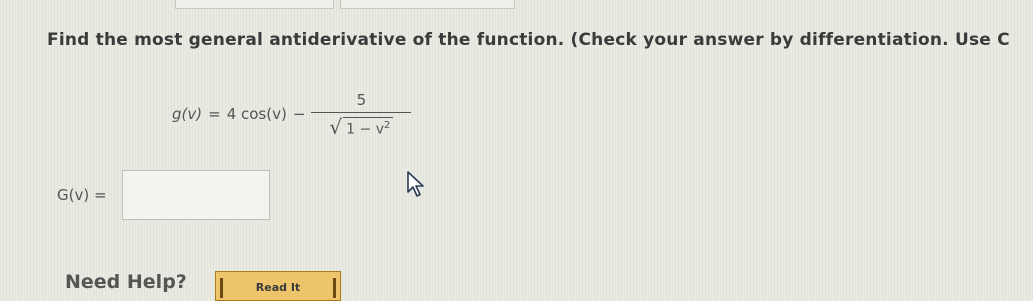  I want to click on fraction-denominator: √ 1 − v2, so click(361, 126).